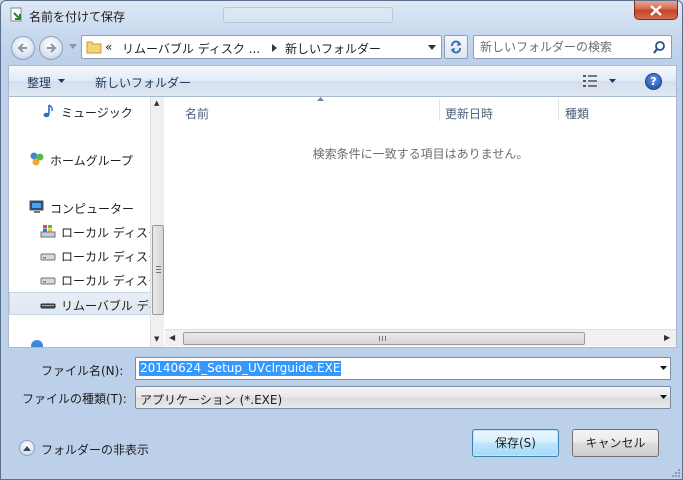  Describe the element at coordinates (91, 161) in the screenshot. I see `sidebar-item-label: ホームグループ` at that location.